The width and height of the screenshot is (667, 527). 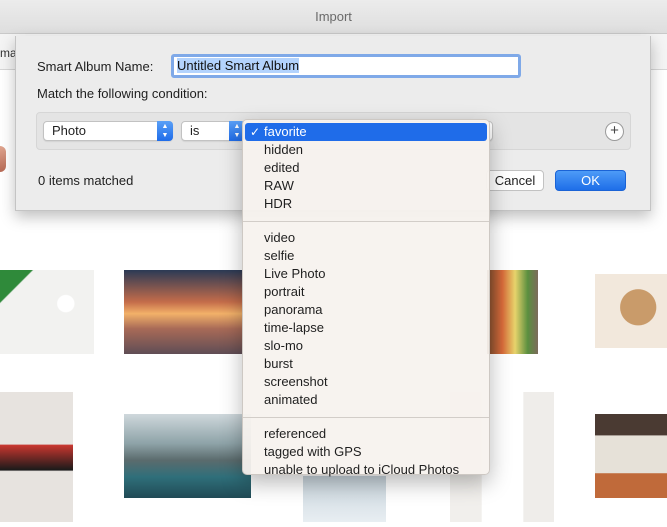 What do you see at coordinates (512, 312) in the screenshot?
I see `photo-thumbnail-market` at bounding box center [512, 312].